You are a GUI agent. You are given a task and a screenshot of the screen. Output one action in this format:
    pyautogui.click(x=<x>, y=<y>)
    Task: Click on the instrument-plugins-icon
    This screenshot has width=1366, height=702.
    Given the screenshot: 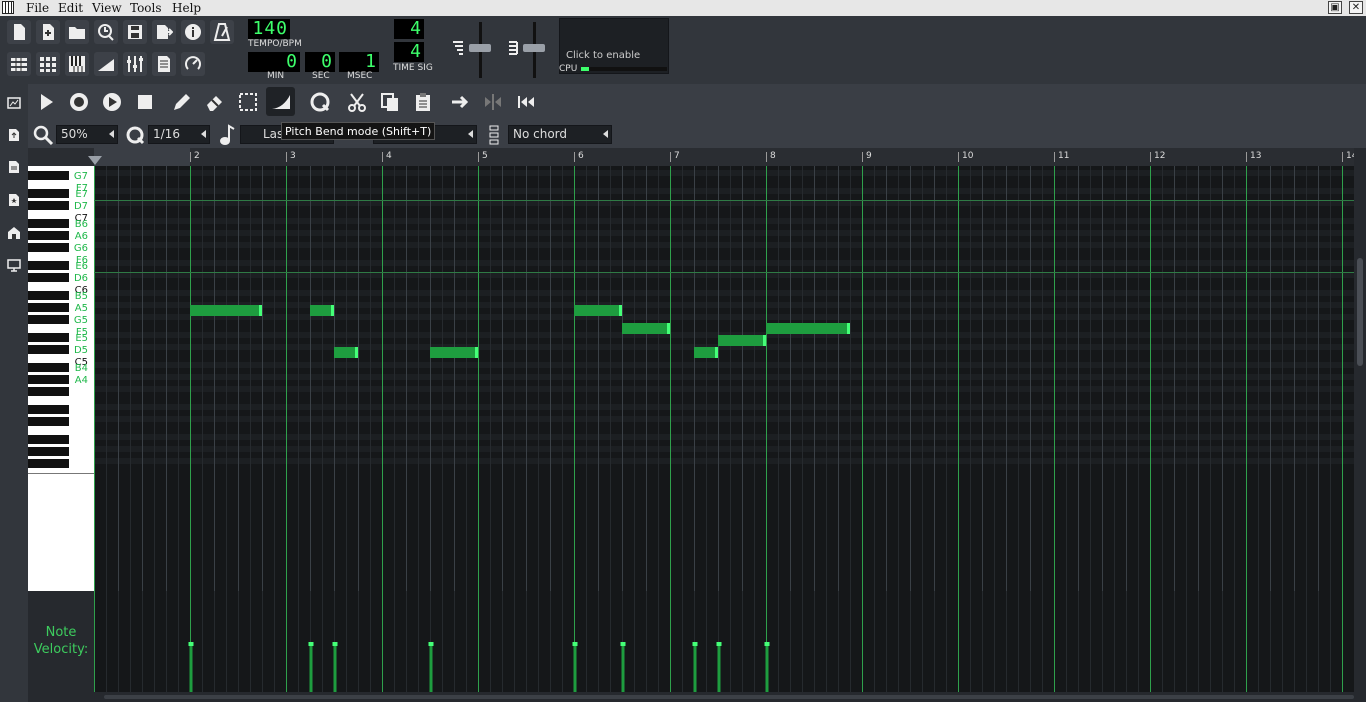 What is the action you would take?
    pyautogui.click(x=14, y=103)
    